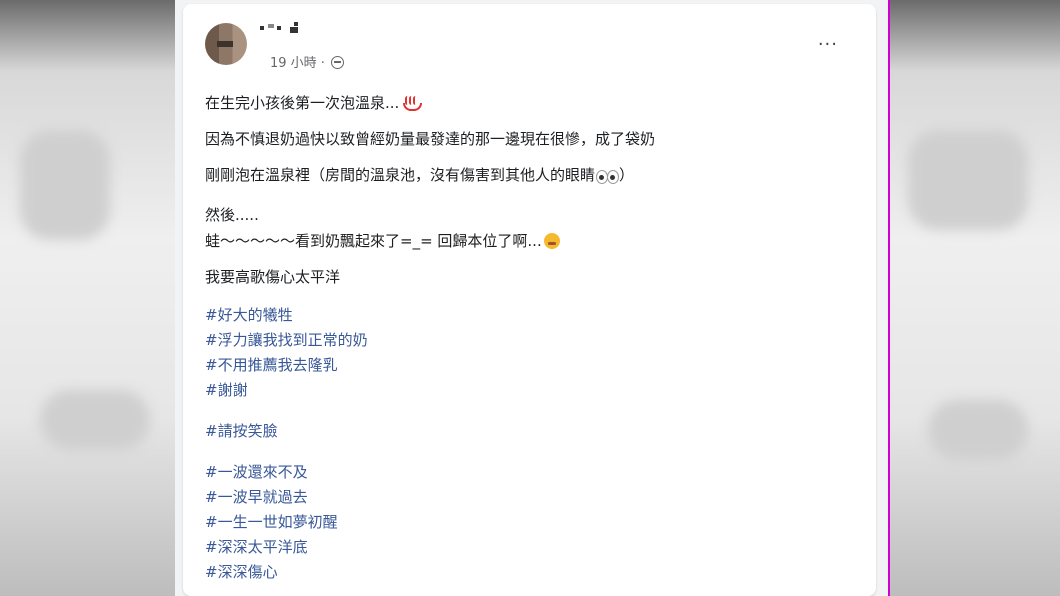 This screenshot has height=596, width=1060. I want to click on post-line-3-text: 剛剛泡在溫泉裡（房間的溫泉池，沒有傷害到其他人的眼睛, so click(400, 175).